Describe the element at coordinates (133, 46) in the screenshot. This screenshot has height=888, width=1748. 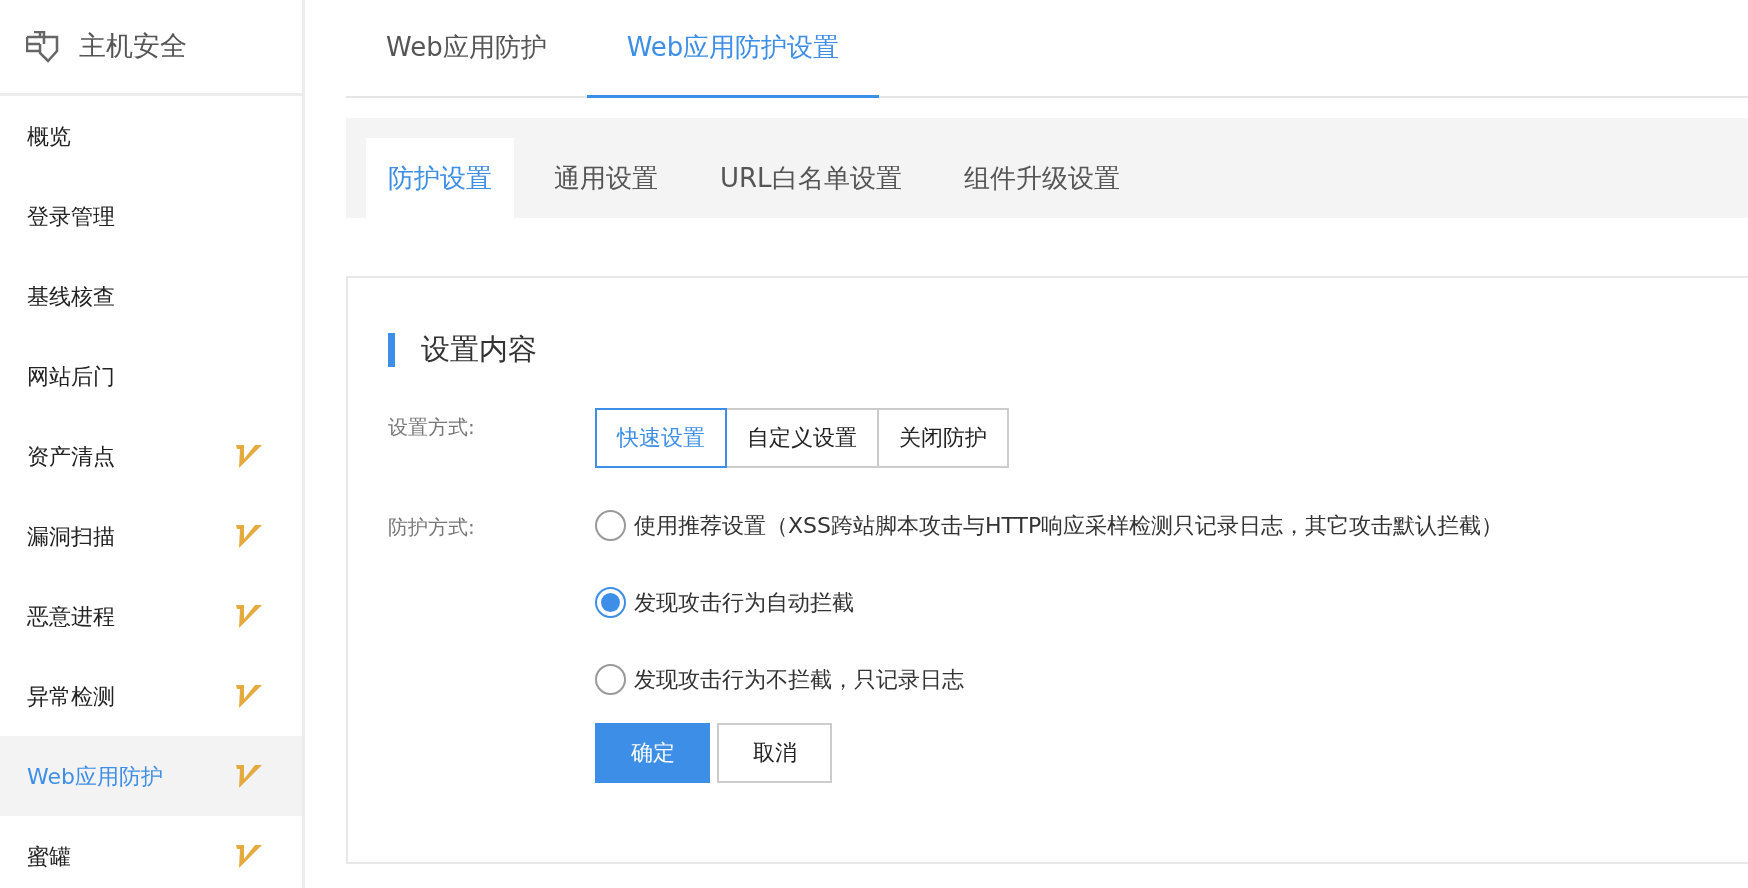
I see `sidebar-title: 主机安全` at that location.